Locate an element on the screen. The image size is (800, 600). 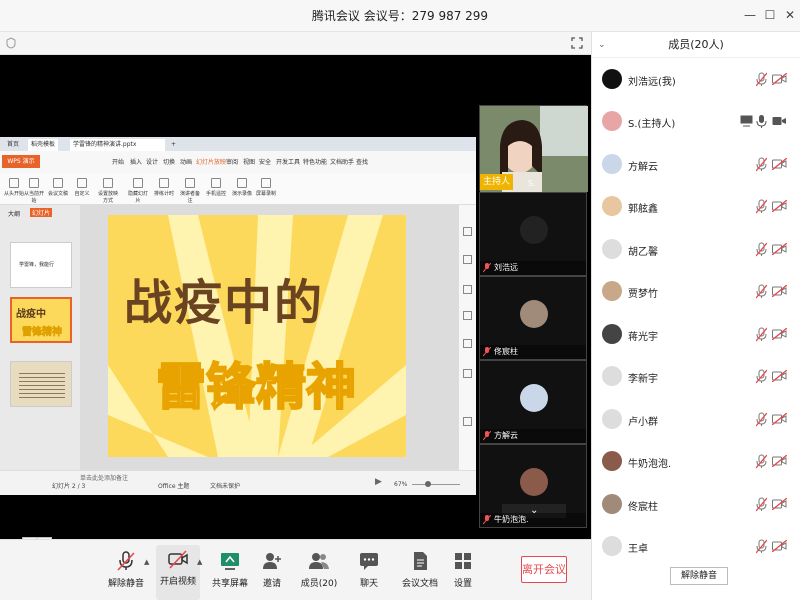
menu-security: 安全 is located at coordinates (265, 161).